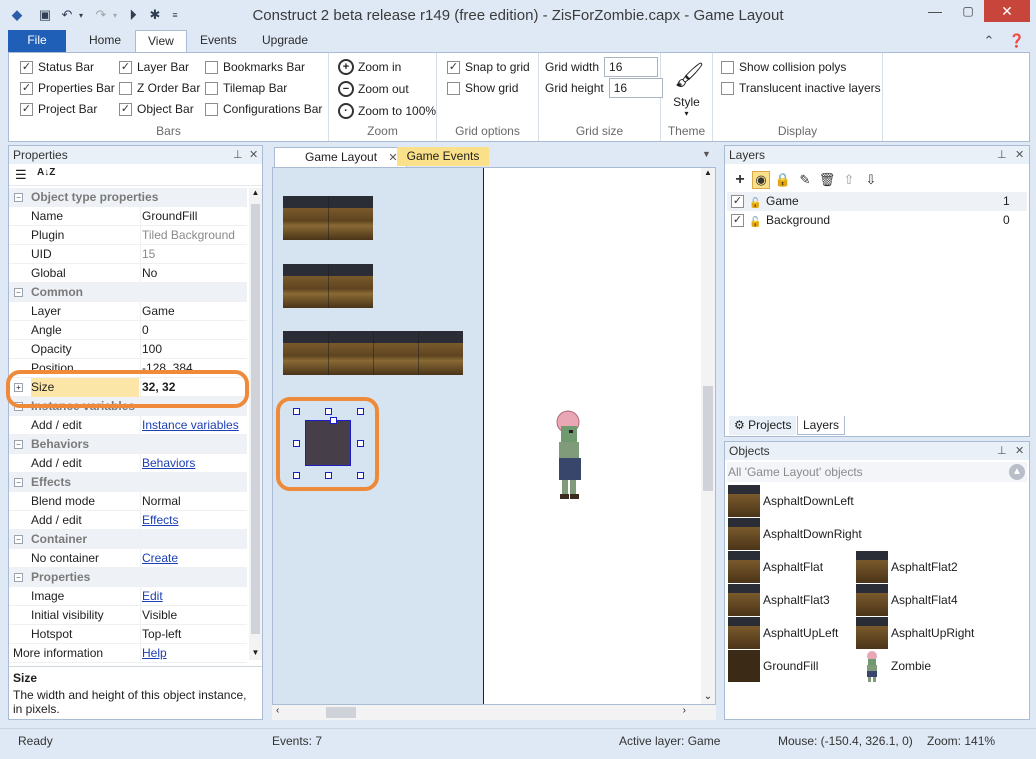 This screenshot has height=759, width=1036. I want to click on objects-filter: All 'Game Layout' objects ▲, so click(877, 472).